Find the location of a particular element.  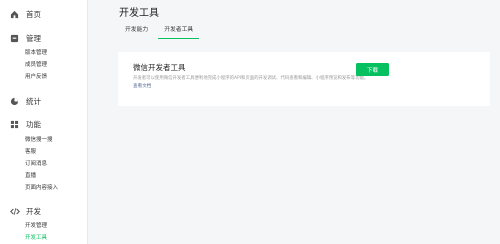

nav-section-home: 首页 is located at coordinates (20, 14).